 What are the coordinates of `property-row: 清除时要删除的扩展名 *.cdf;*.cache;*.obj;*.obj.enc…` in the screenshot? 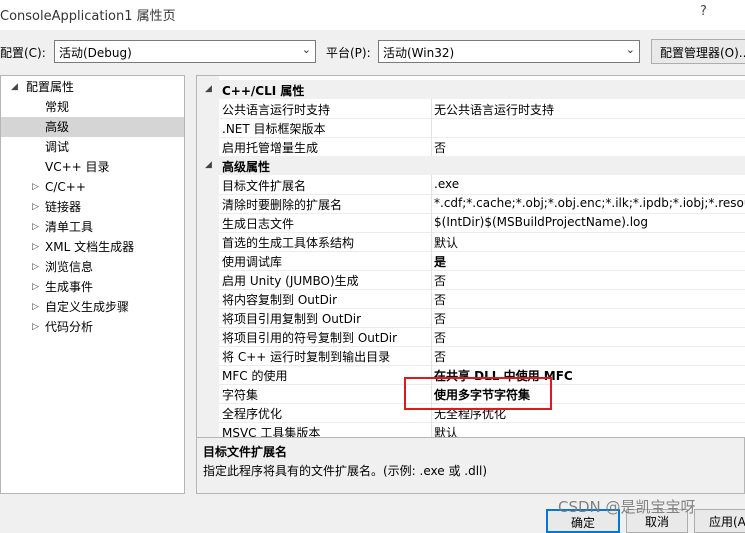 It's located at (482, 204).